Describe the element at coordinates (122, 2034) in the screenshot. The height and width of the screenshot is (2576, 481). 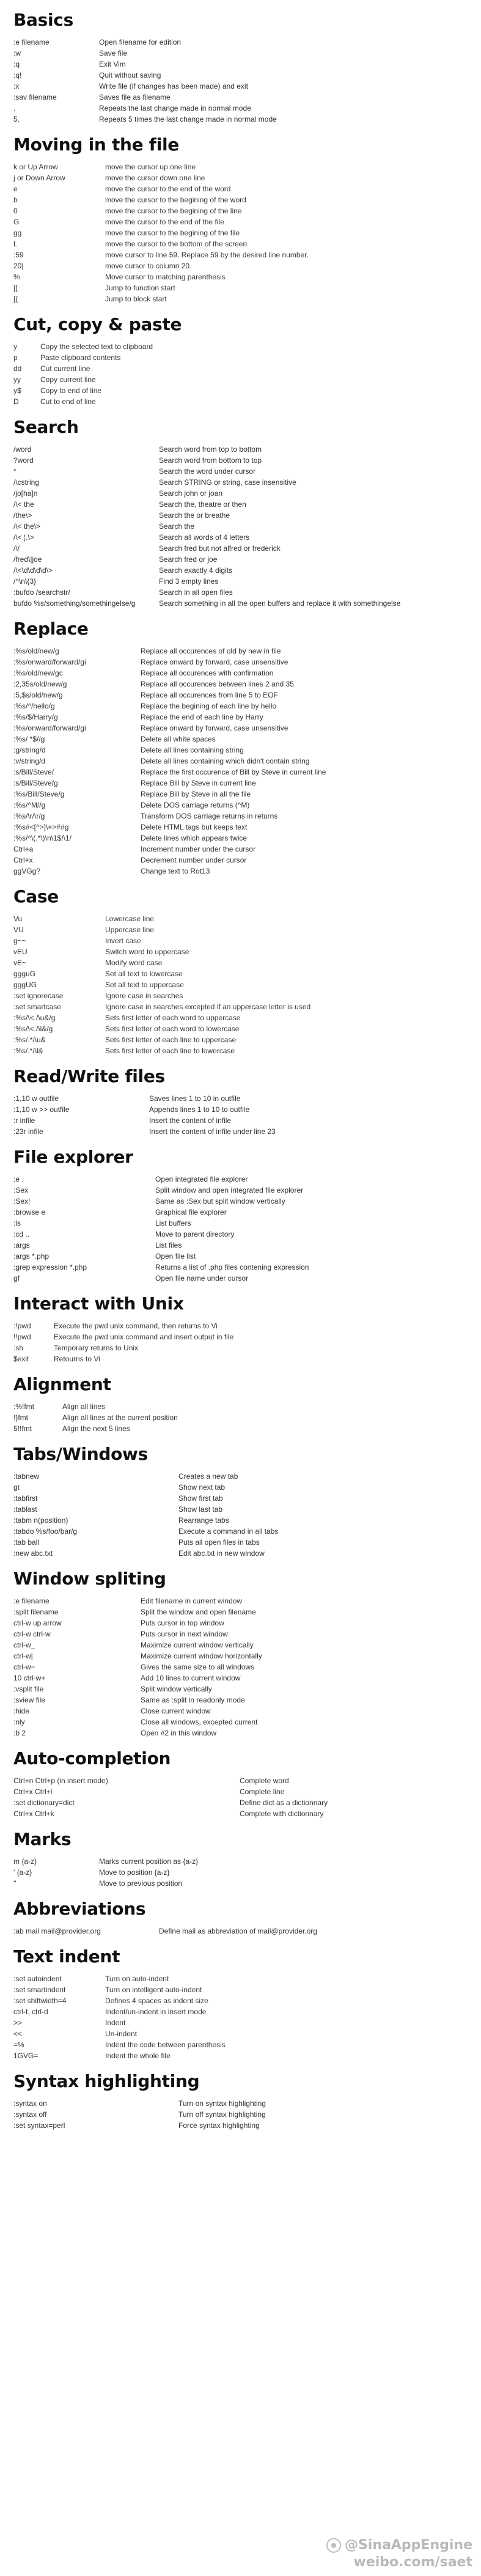
I see `command-description: Un-indent` at that location.